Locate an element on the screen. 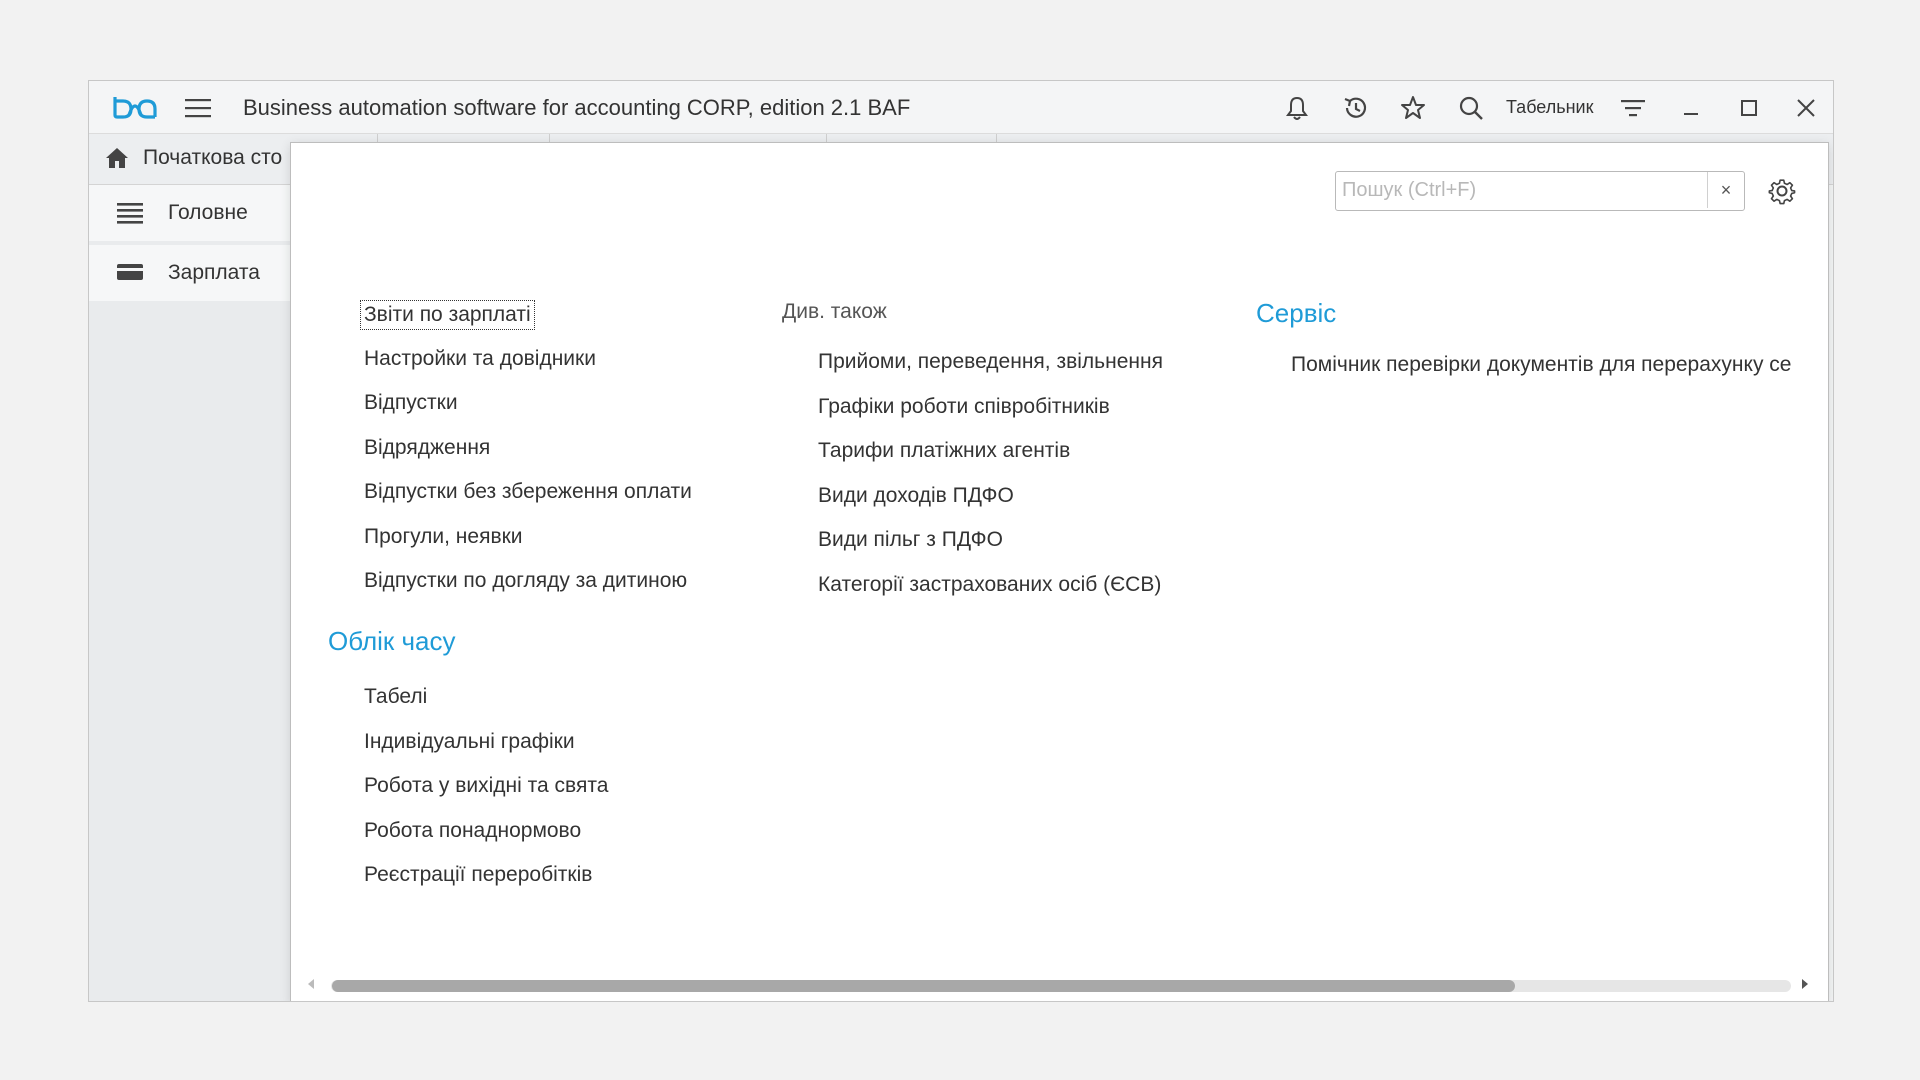 The image size is (1920, 1080). filter-settings-icon is located at coordinates (1633, 108).